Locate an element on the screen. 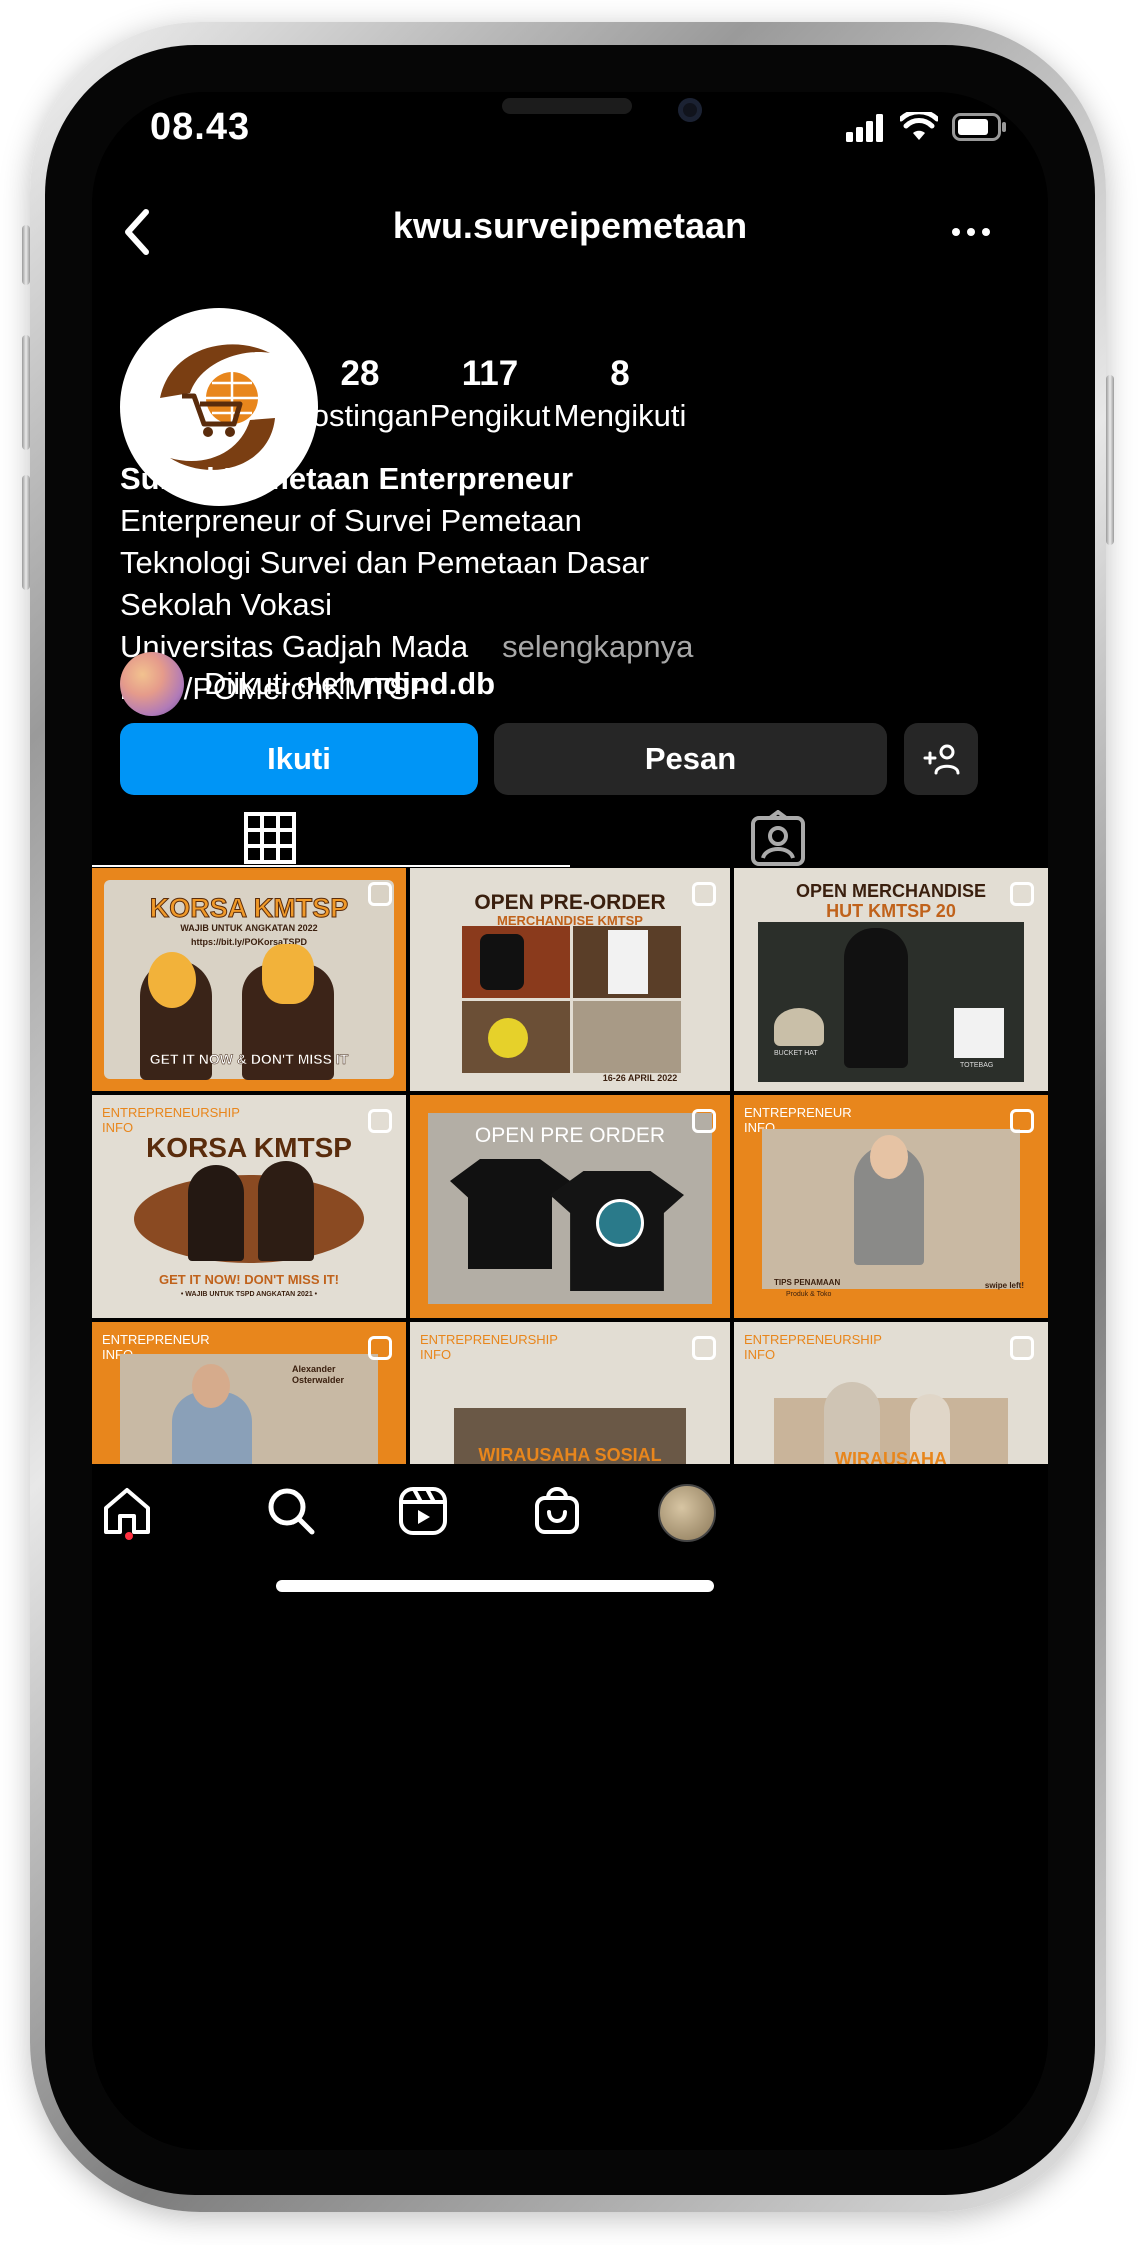 Image resolution: width=1140 pixels, height=2245 pixels. more-link: selengkapnya is located at coordinates (597, 646).